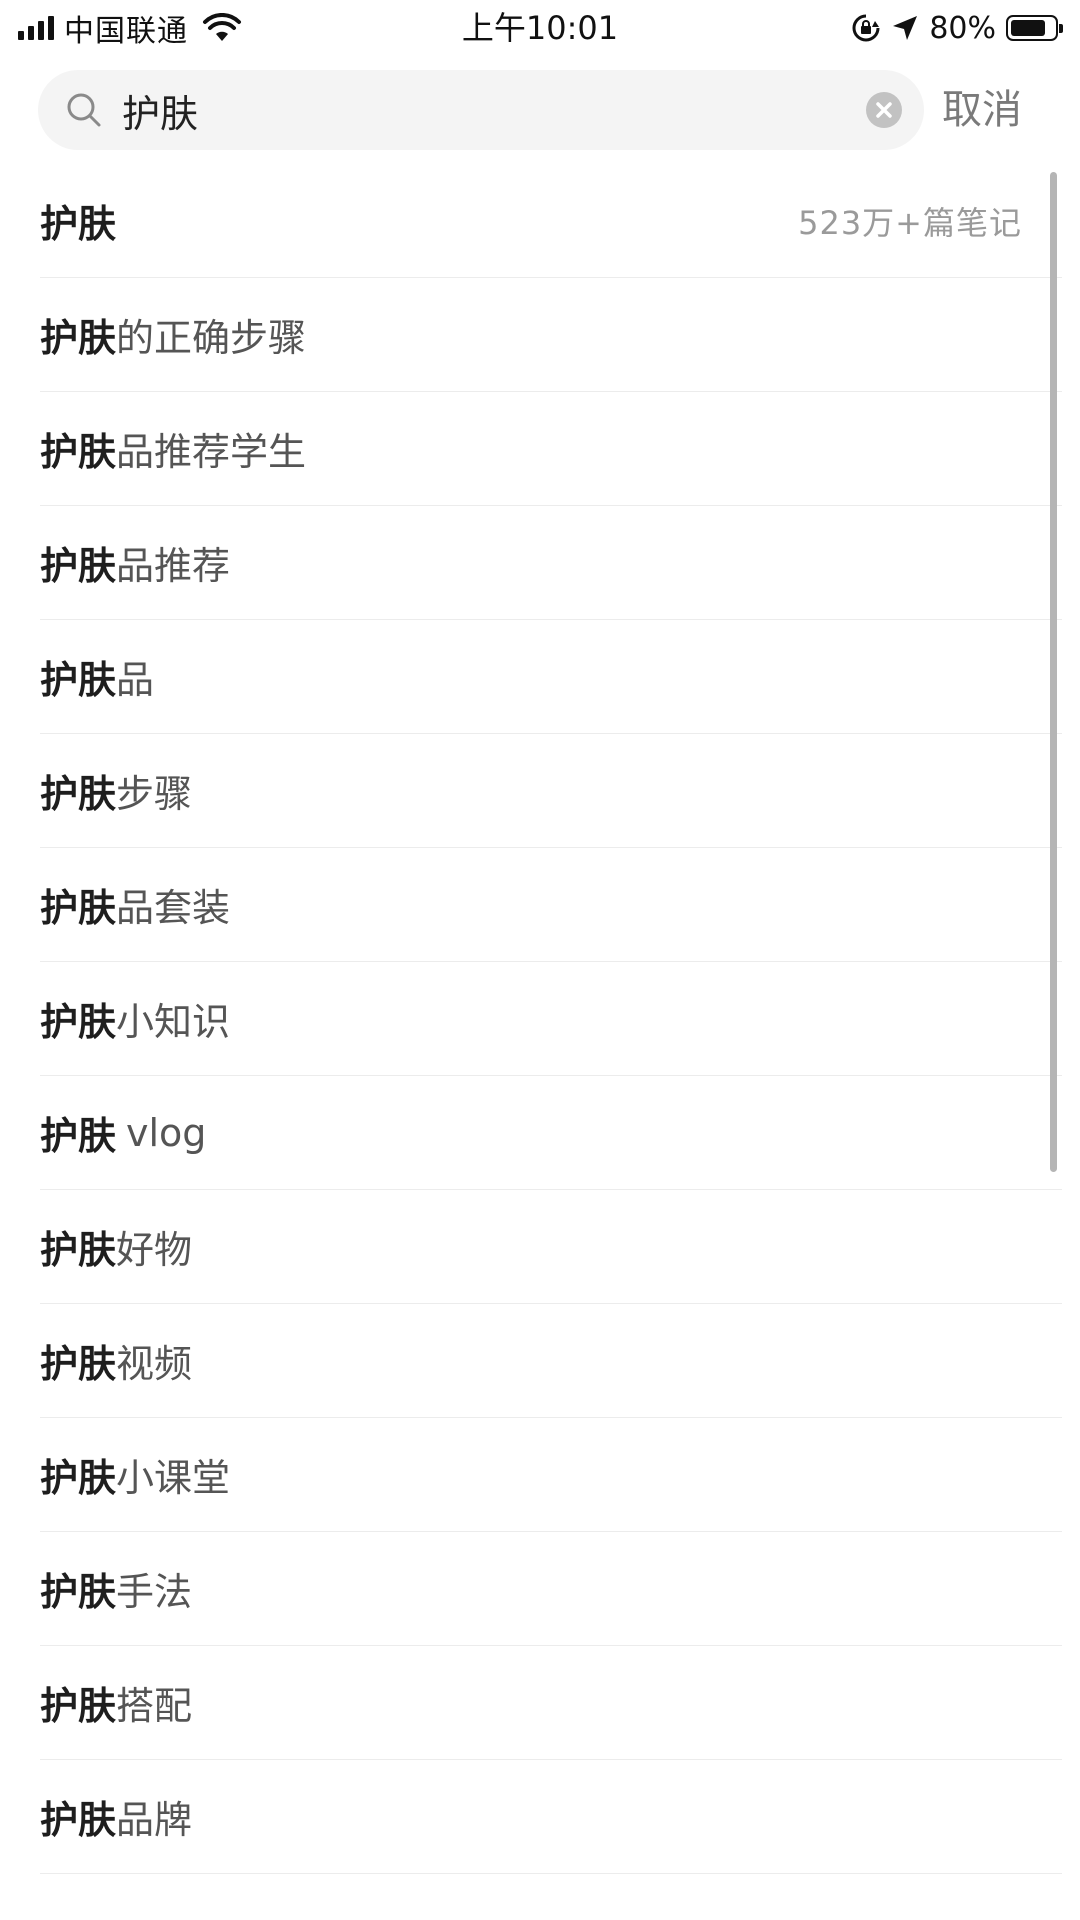  Describe the element at coordinates (154, 1364) in the screenshot. I see `suggestion-rest: 视频` at that location.